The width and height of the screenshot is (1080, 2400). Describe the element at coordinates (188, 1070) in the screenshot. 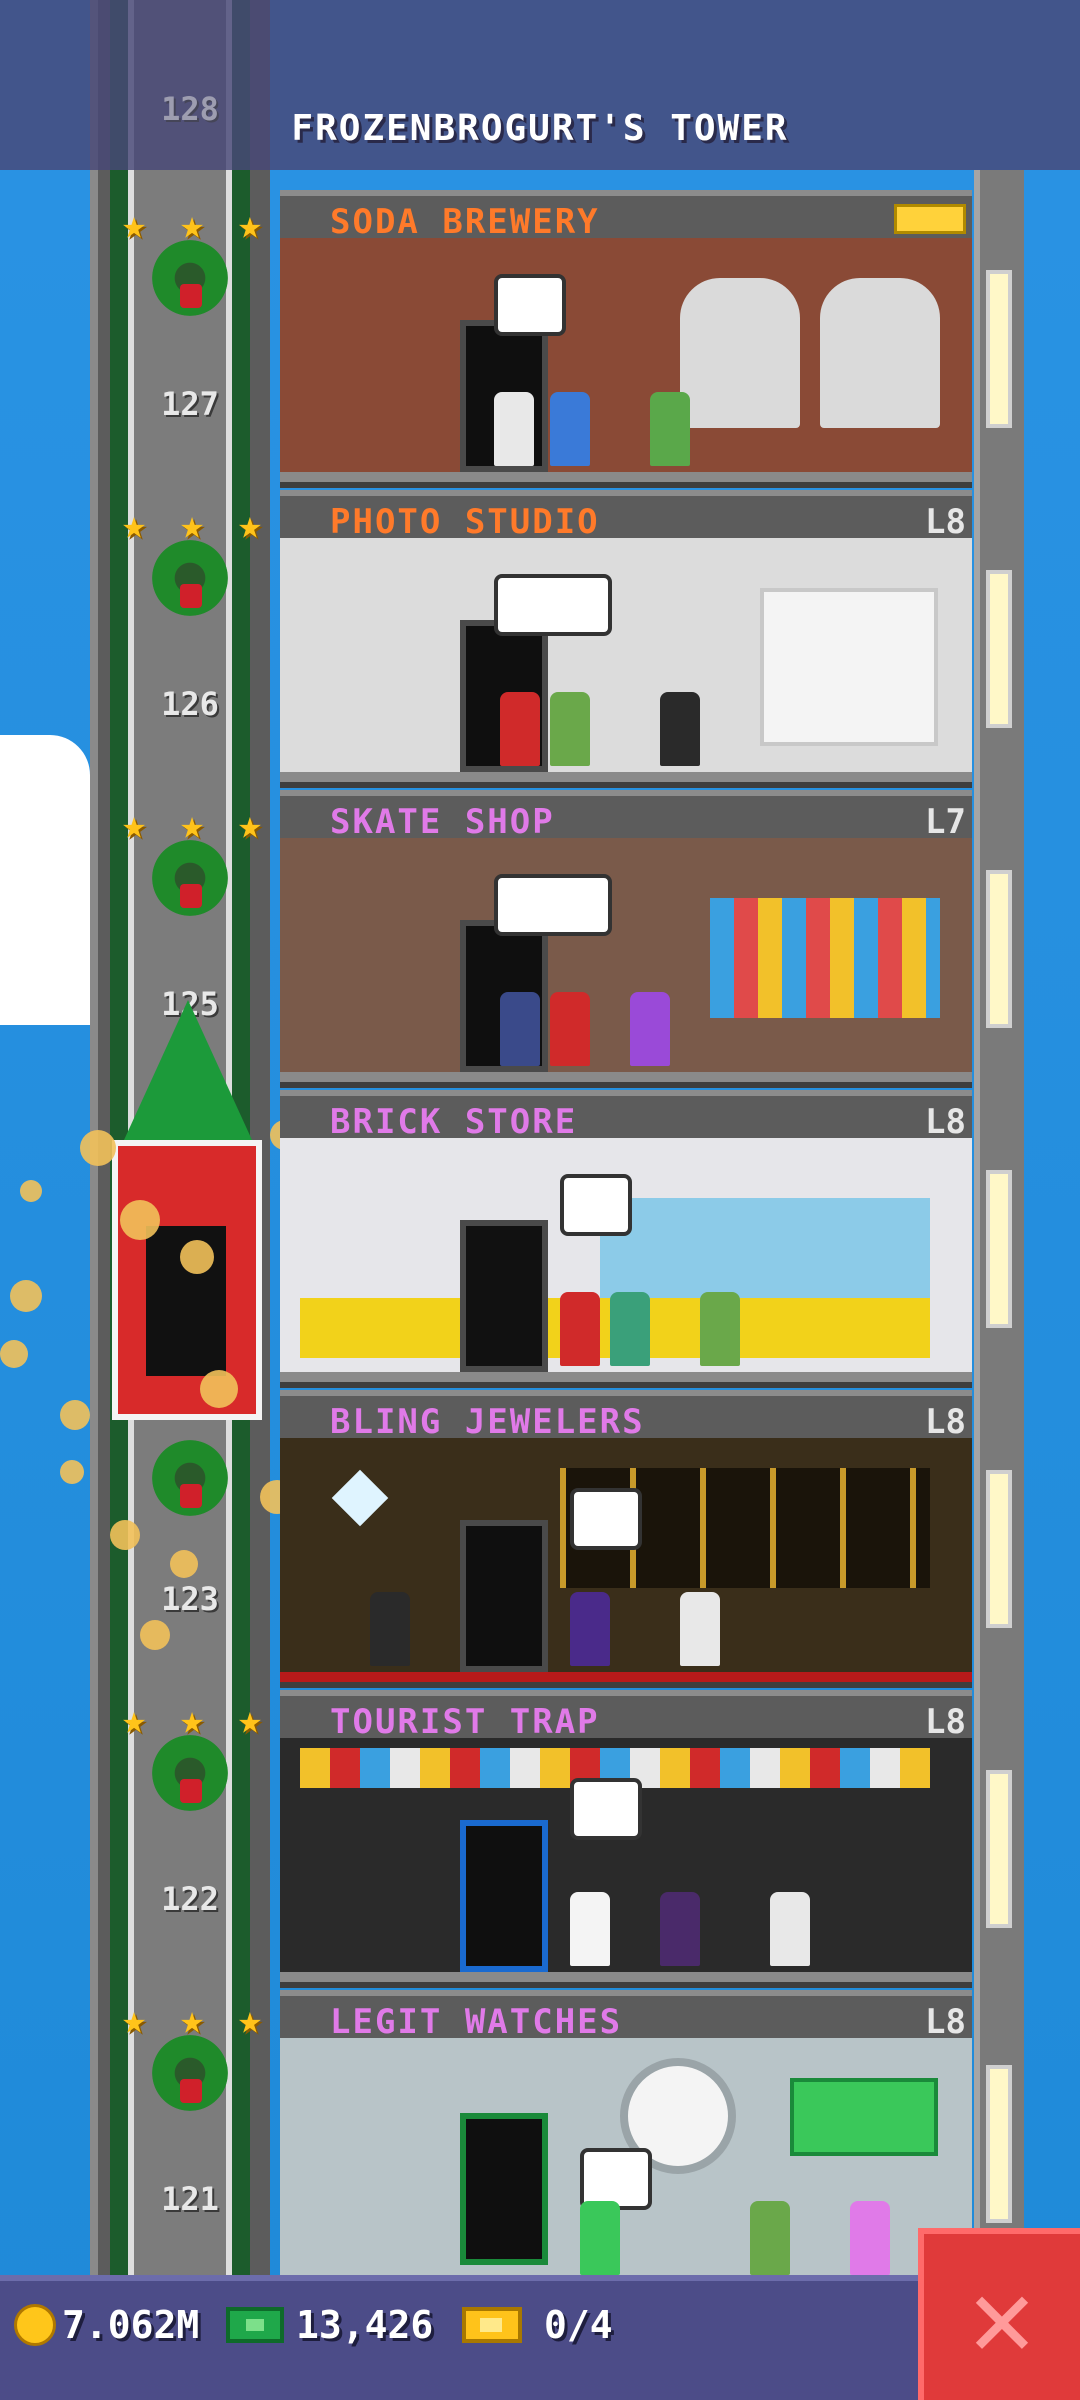

I see `christmas-tree-icon` at that location.